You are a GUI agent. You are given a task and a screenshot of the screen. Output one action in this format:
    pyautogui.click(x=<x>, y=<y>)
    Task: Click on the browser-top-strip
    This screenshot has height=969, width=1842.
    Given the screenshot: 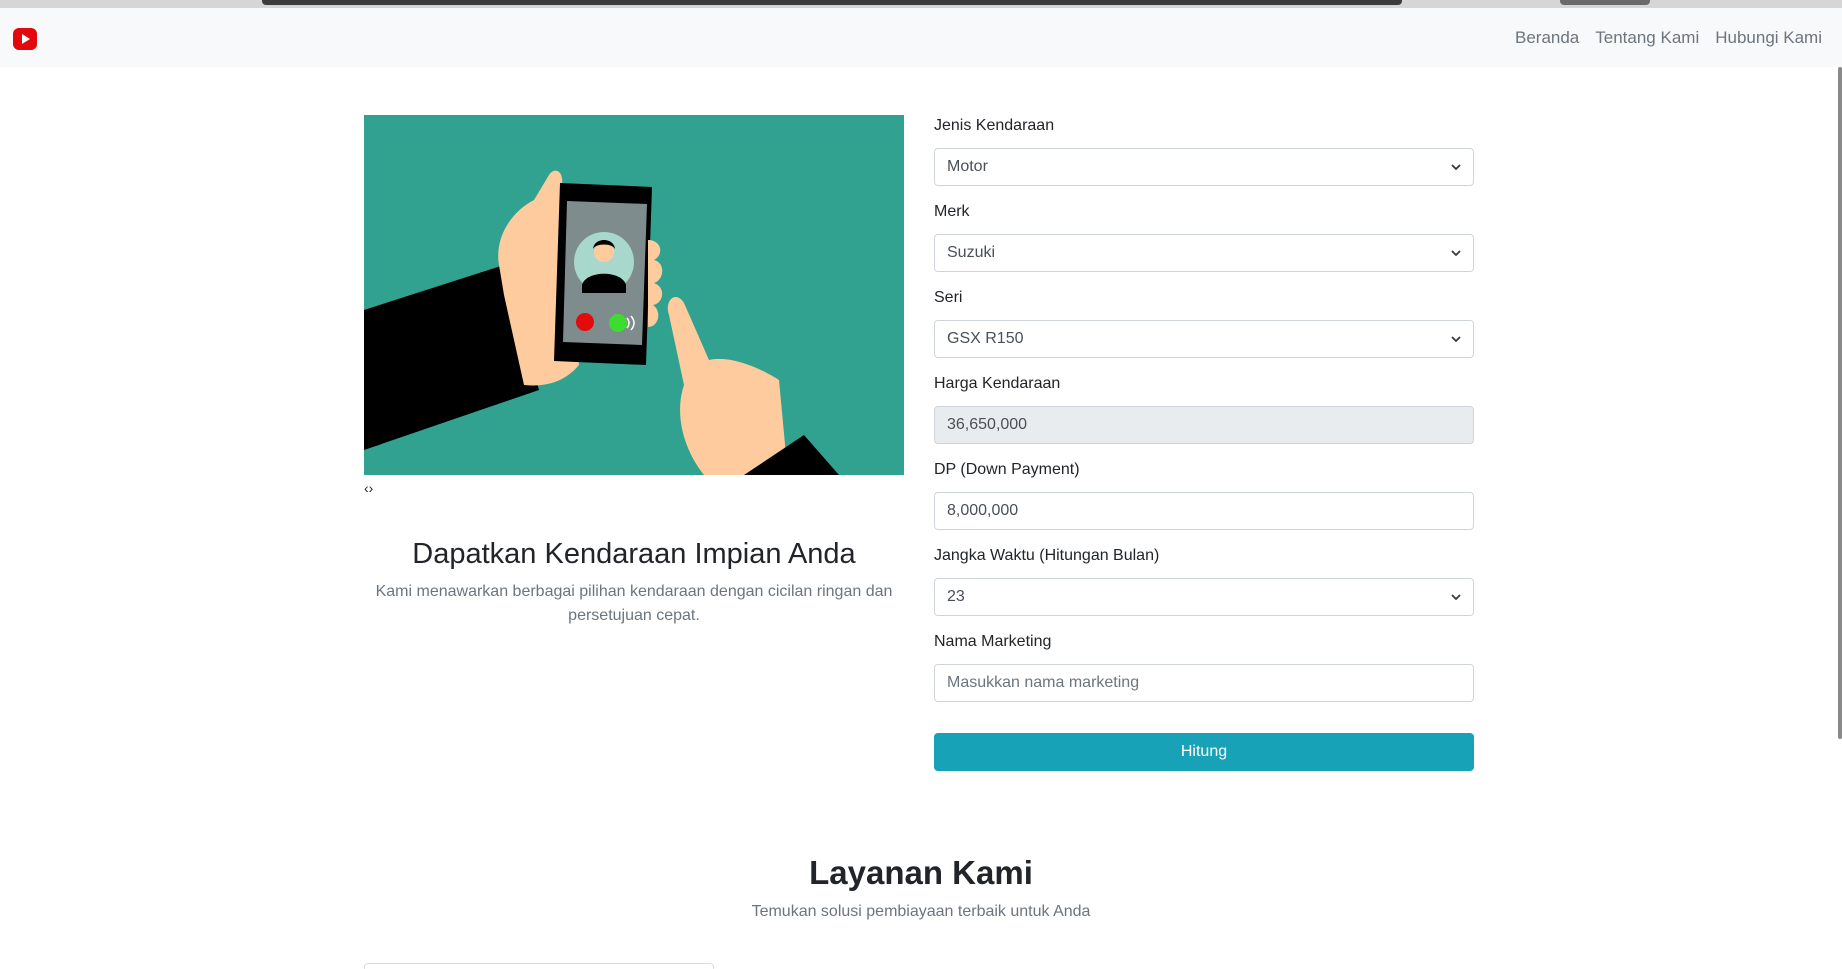 What is the action you would take?
    pyautogui.click(x=921, y=4)
    